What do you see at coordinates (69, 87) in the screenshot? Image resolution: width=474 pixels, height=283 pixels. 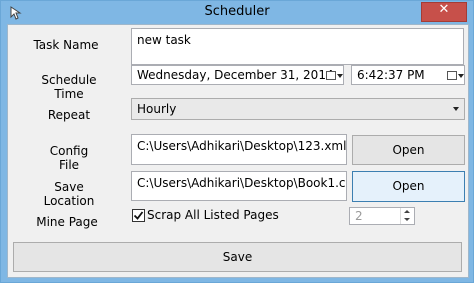 I see `schedule-time-label: Schedule Time` at bounding box center [69, 87].